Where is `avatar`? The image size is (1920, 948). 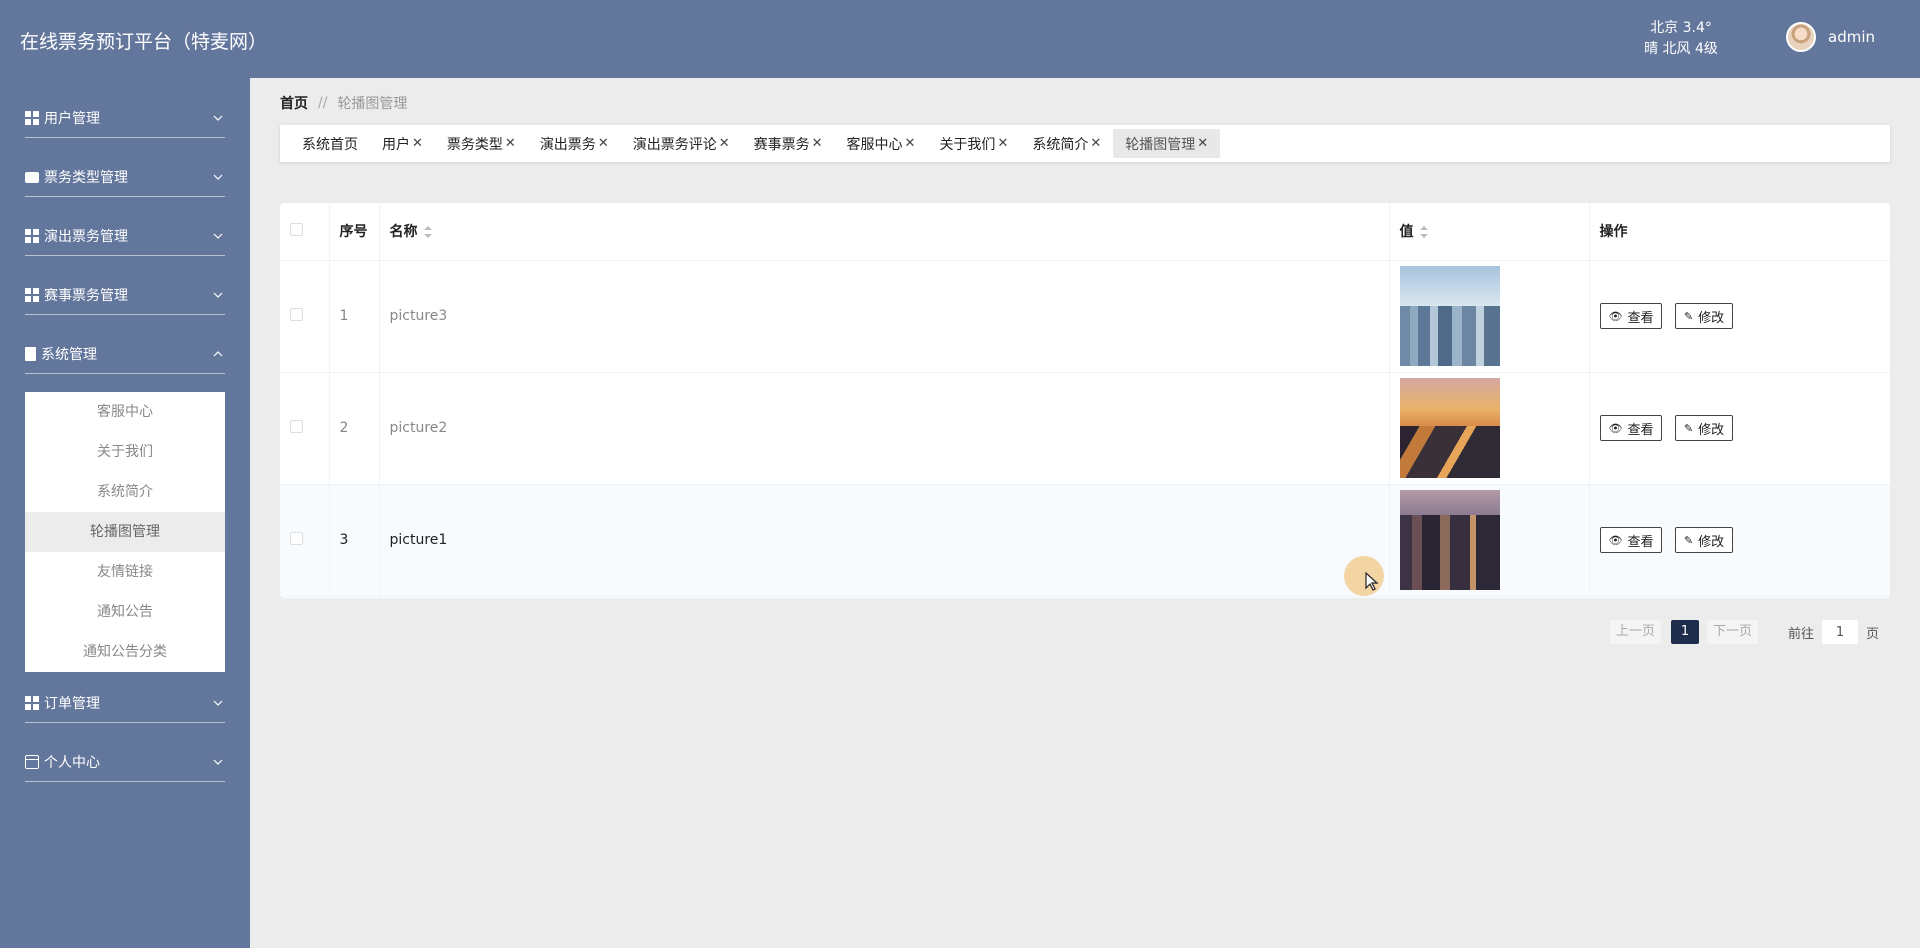 avatar is located at coordinates (1801, 37).